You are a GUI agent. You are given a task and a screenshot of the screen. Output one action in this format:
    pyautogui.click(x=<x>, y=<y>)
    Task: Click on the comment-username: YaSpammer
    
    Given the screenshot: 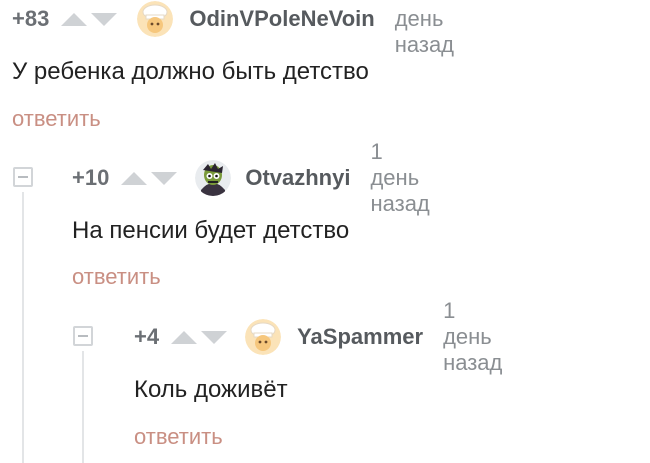 What is the action you would take?
    pyautogui.click(x=360, y=337)
    